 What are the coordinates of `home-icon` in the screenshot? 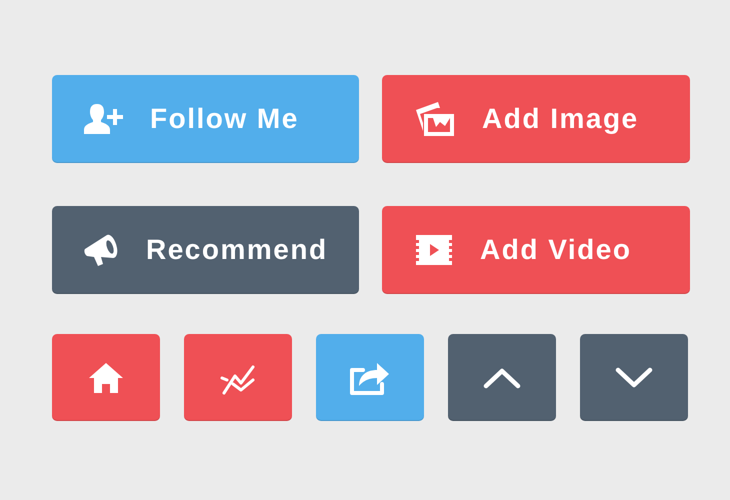 It's located at (106, 378).